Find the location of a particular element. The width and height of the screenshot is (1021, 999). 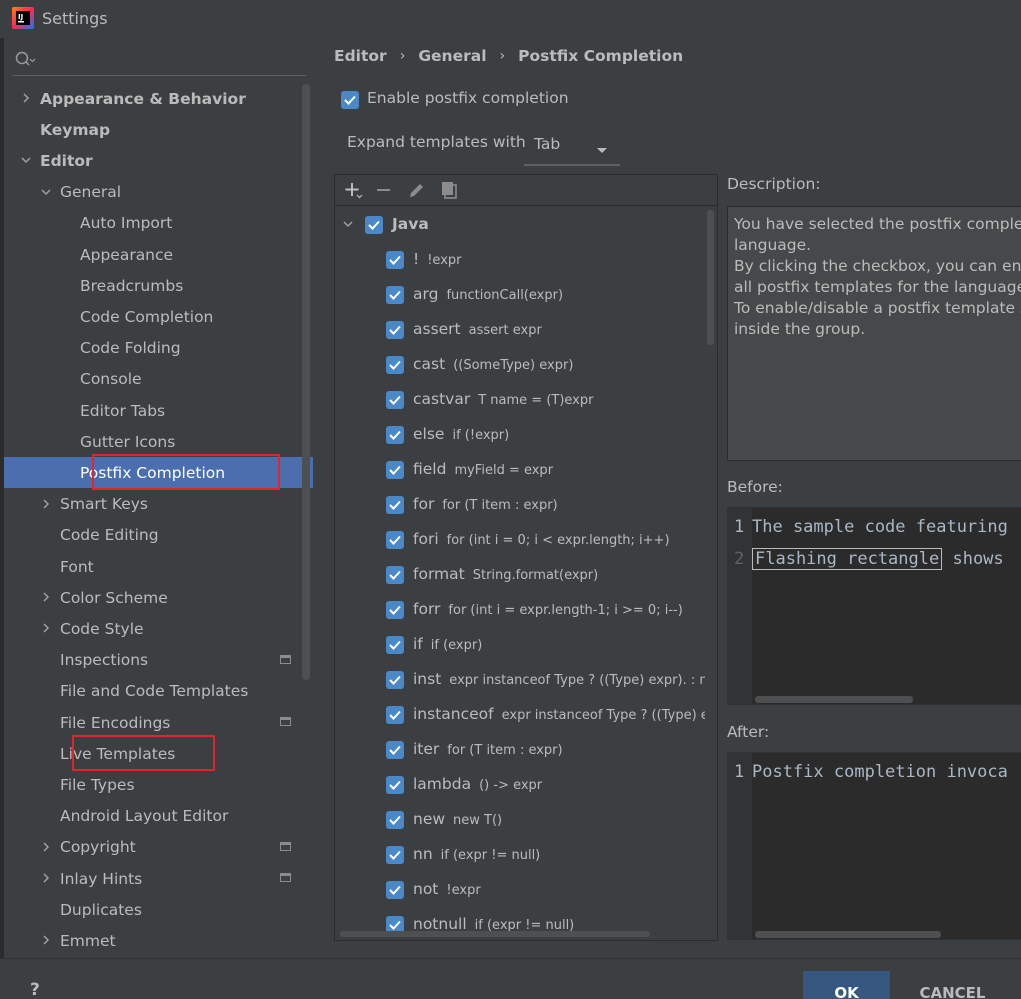

tree-item-font: Font is located at coordinates (158, 566).